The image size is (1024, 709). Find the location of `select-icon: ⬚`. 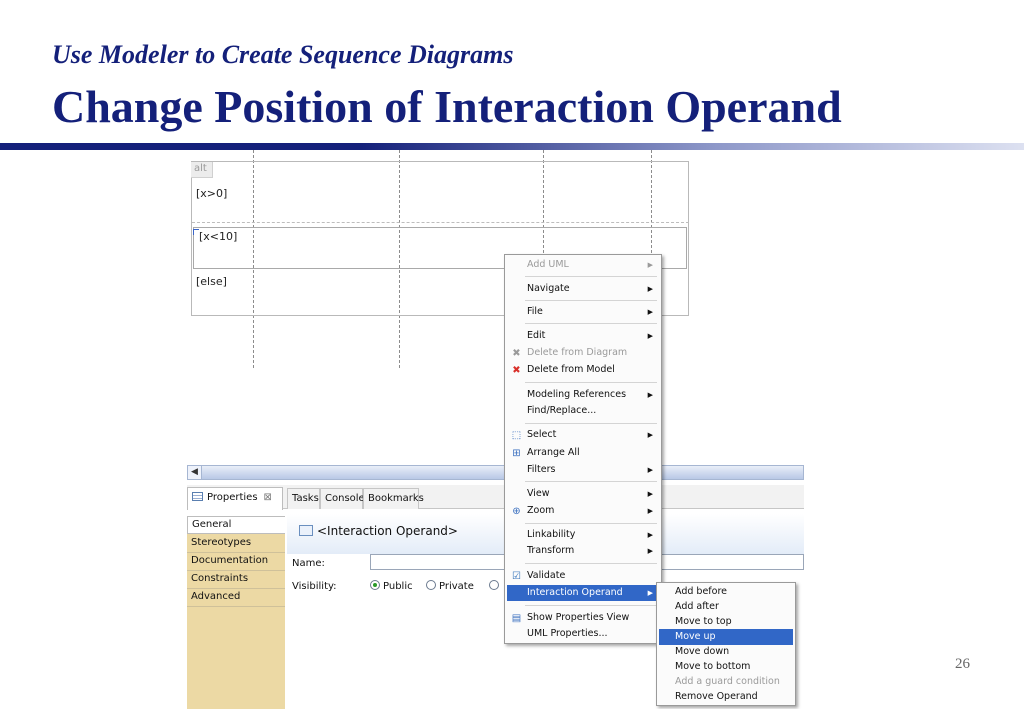

select-icon: ⬚ is located at coordinates (516, 435).